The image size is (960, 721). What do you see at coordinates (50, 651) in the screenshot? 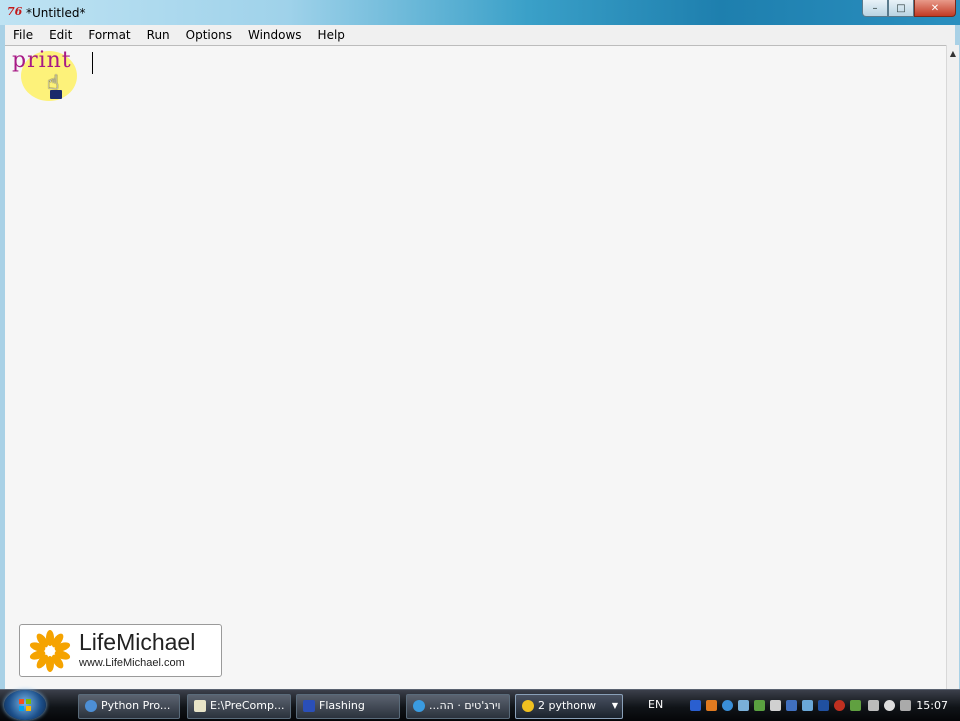
I see `flower-logo-icon` at bounding box center [50, 651].